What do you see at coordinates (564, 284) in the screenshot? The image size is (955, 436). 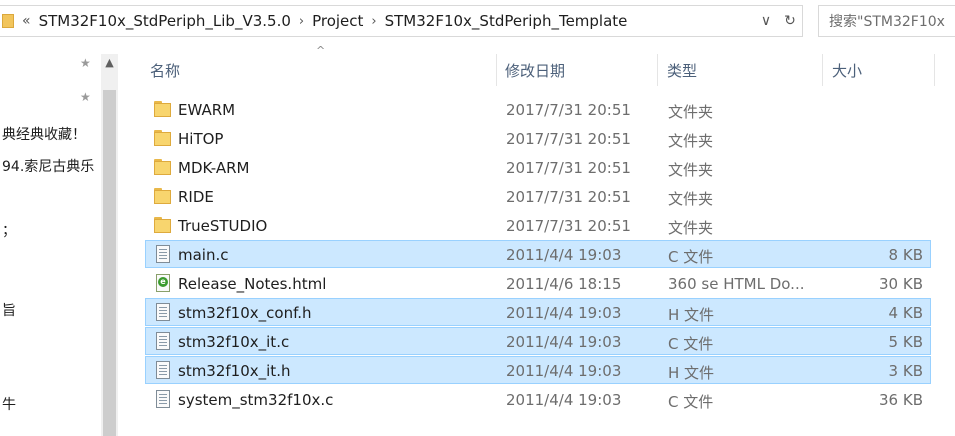 I see `file-modified-date: 2011/4/6 18:15` at bounding box center [564, 284].